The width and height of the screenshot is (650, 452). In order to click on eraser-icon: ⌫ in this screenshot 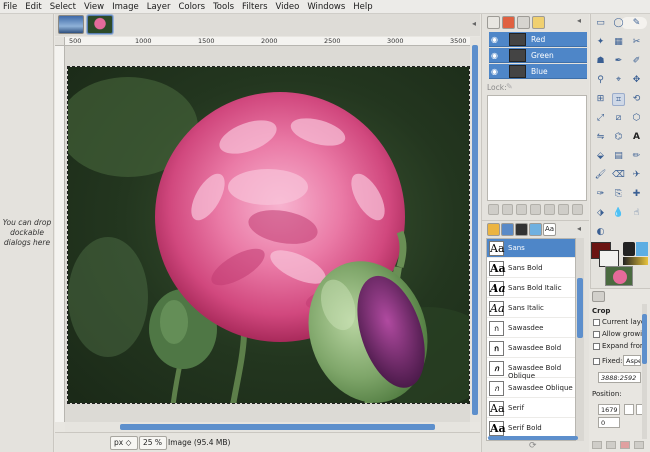, I will do `click(618, 175)`.